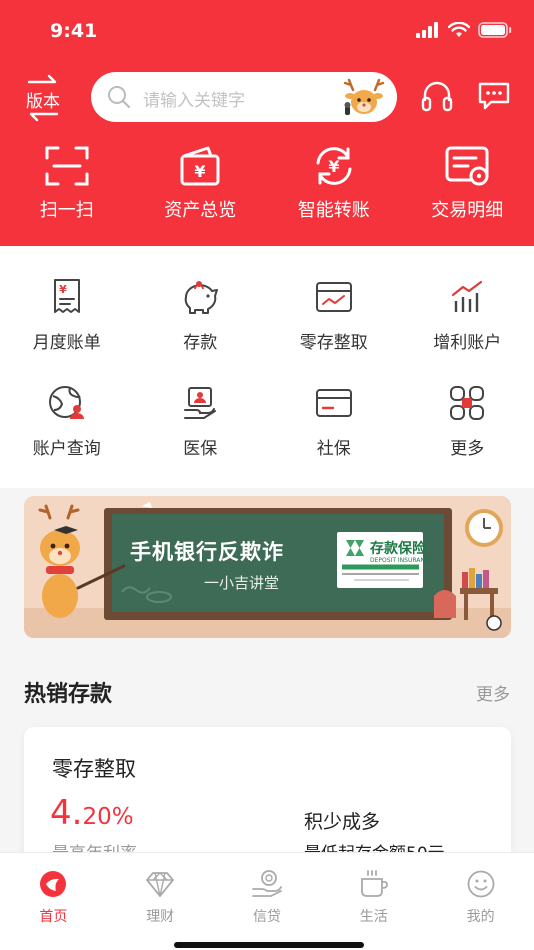  Describe the element at coordinates (67, 435) in the screenshot. I see `service-account-query: 账户查询` at that location.